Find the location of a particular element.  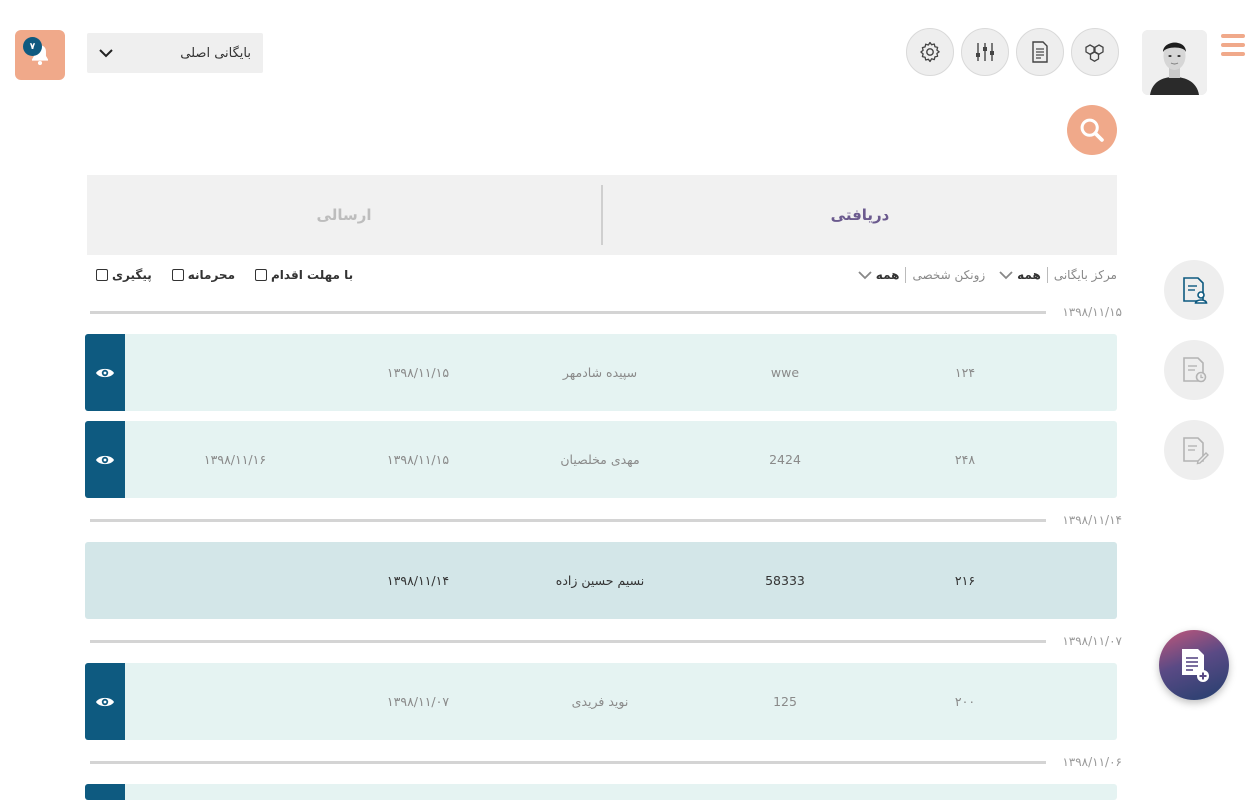

document-icon is located at coordinates (1040, 52).